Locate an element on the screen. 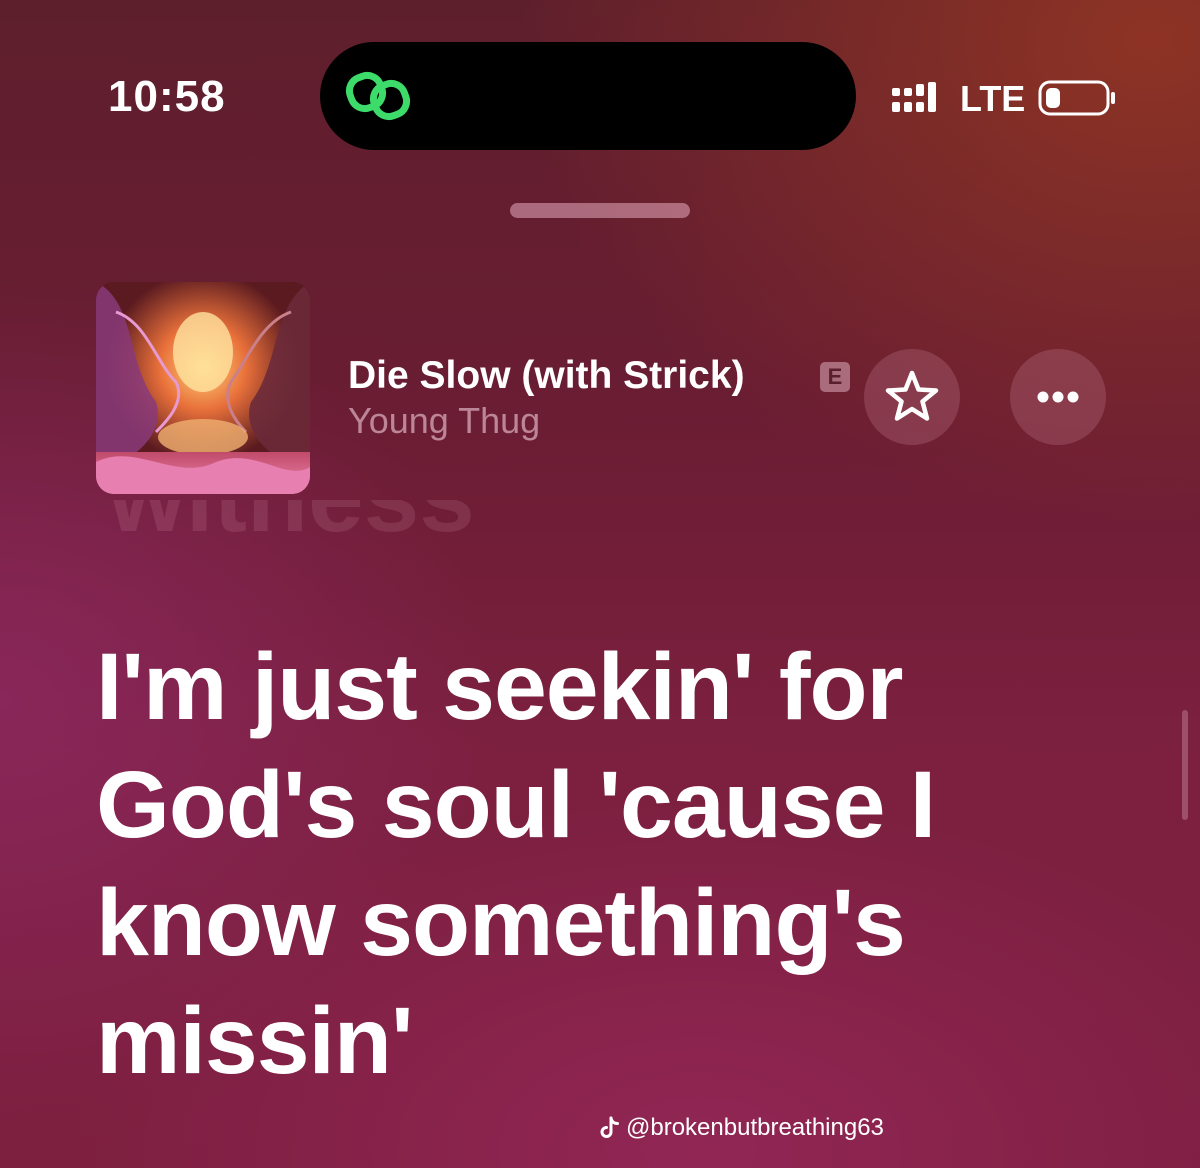 This screenshot has height=1168, width=1200. network-type: LTE is located at coordinates (993, 98).